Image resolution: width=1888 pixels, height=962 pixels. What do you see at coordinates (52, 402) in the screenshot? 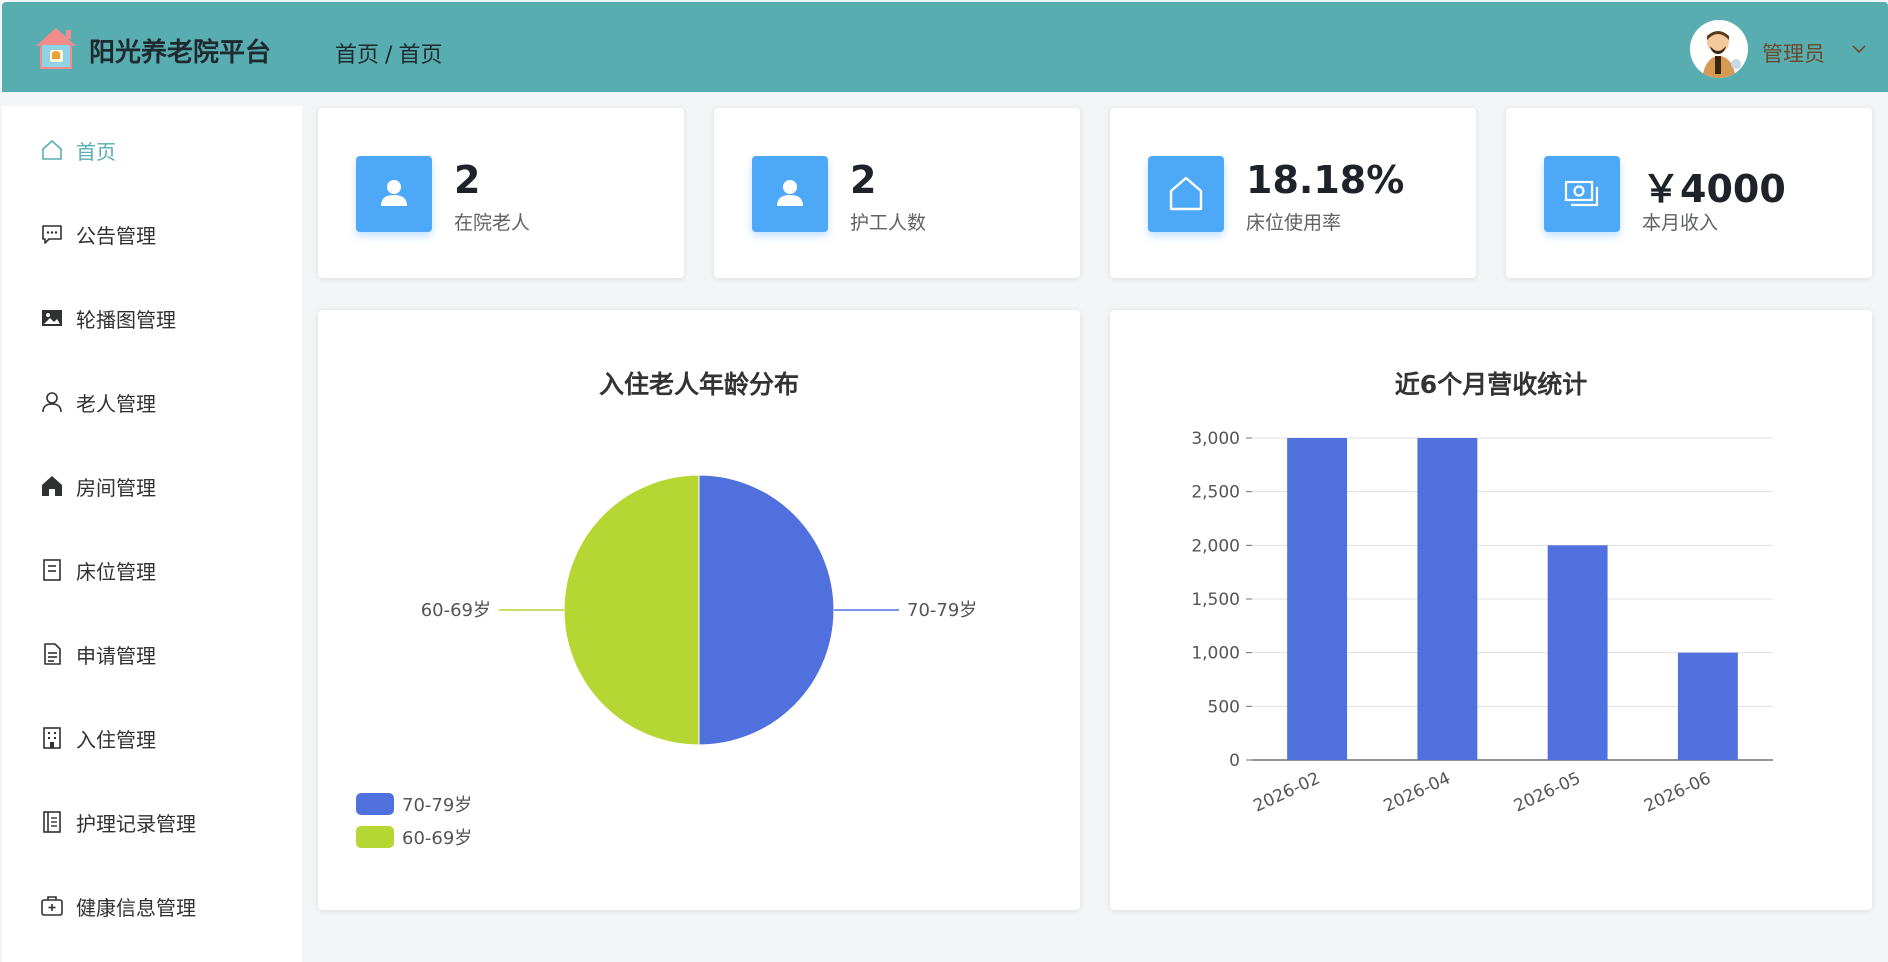
I see `user-icon` at bounding box center [52, 402].